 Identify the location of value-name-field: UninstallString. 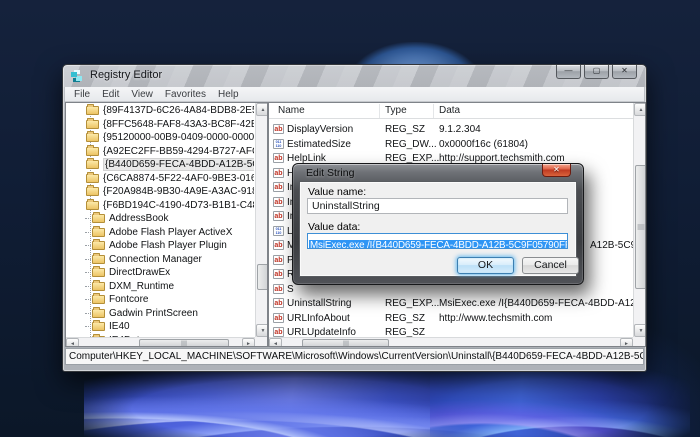
(437, 206).